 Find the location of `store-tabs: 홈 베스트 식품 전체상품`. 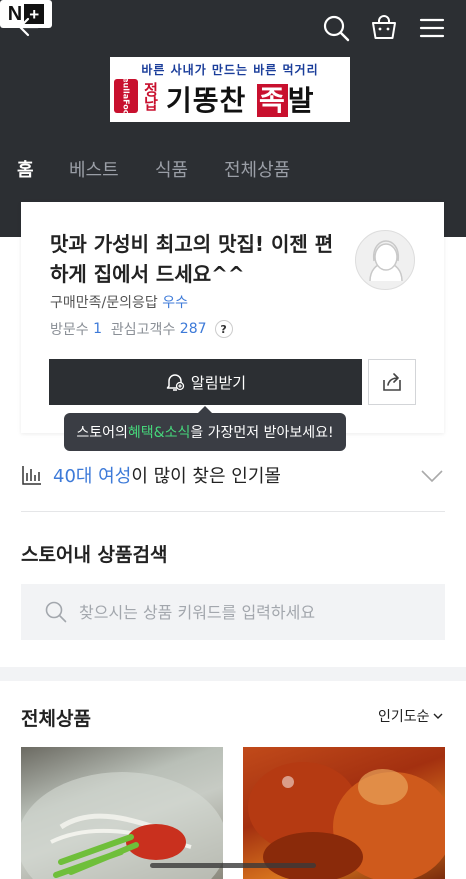

store-tabs: 홈 베스트 식품 전체상품 is located at coordinates (233, 174).